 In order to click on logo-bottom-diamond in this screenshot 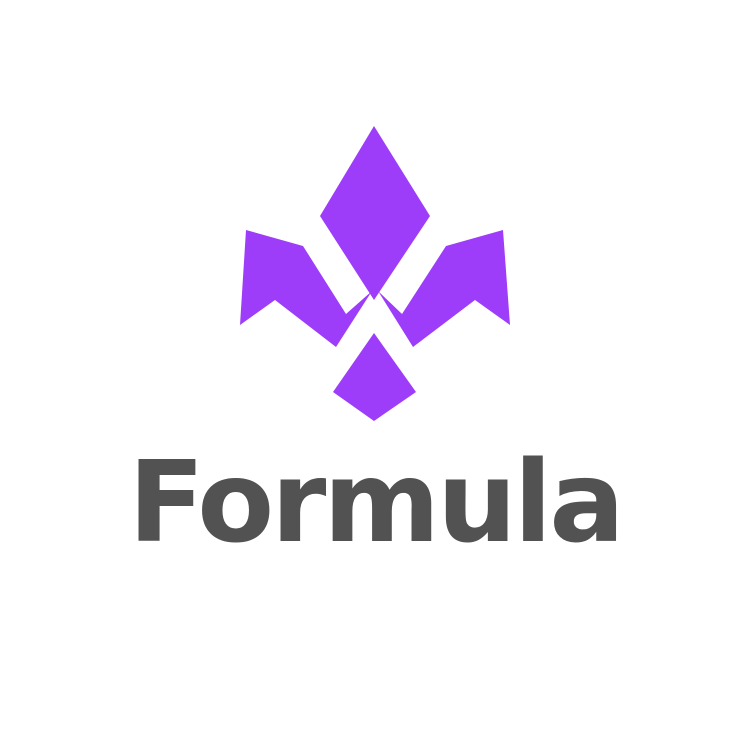, I will do `click(374, 377)`.